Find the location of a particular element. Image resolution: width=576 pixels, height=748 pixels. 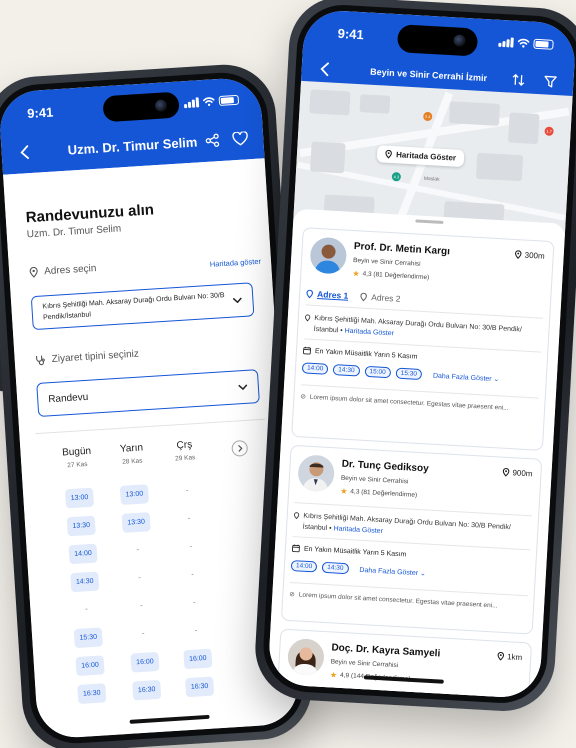

map-pin: 2.4 is located at coordinates (428, 116).